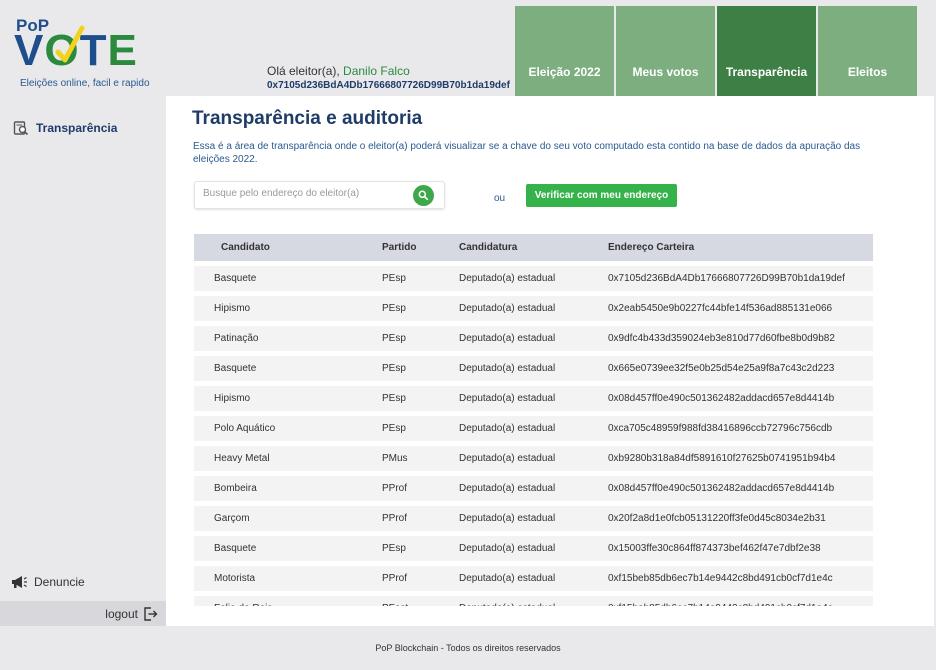 The image size is (936, 670). I want to click on greeting: Olá eleitor(a), Danilo Falco, so click(338, 71).